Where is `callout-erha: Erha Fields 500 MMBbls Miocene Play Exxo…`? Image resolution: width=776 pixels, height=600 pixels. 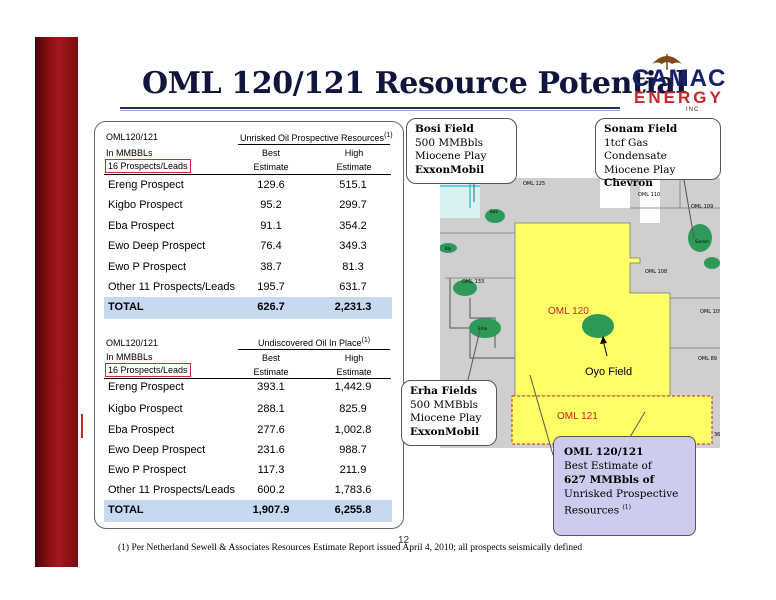 callout-erha: Erha Fields 500 MMBbls Miocene Play Exxo… is located at coordinates (449, 413).